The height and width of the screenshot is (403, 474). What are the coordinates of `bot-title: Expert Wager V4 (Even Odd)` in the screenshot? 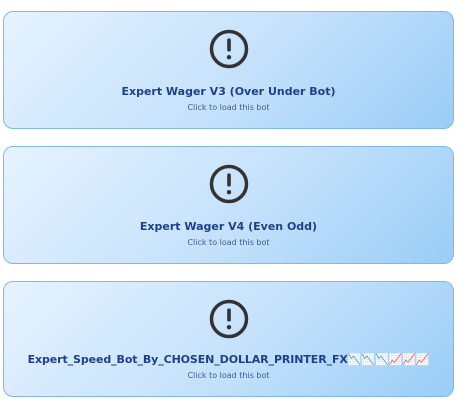 It's located at (228, 226).